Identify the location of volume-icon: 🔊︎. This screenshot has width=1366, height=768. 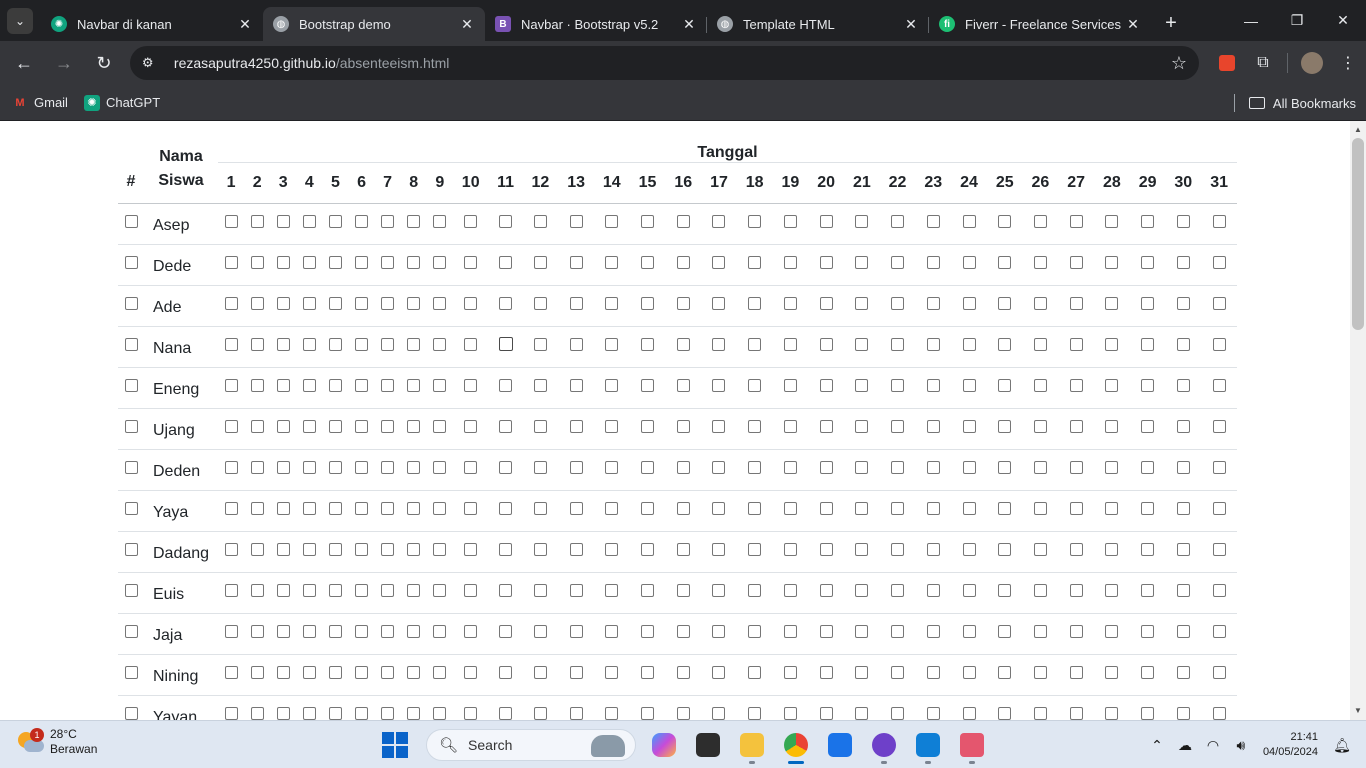
(1241, 745).